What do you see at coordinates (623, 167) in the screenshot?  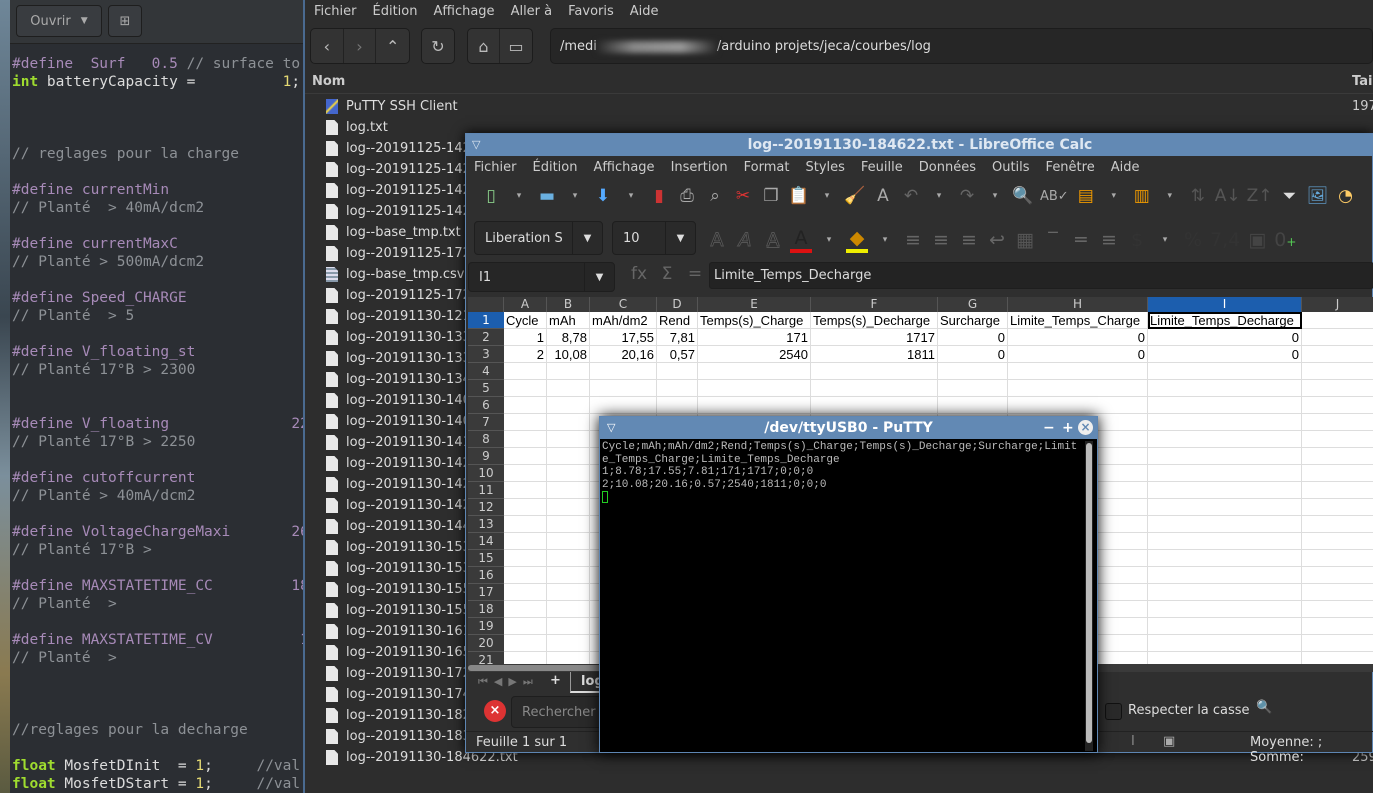 I see `menu-item: Affichage` at bounding box center [623, 167].